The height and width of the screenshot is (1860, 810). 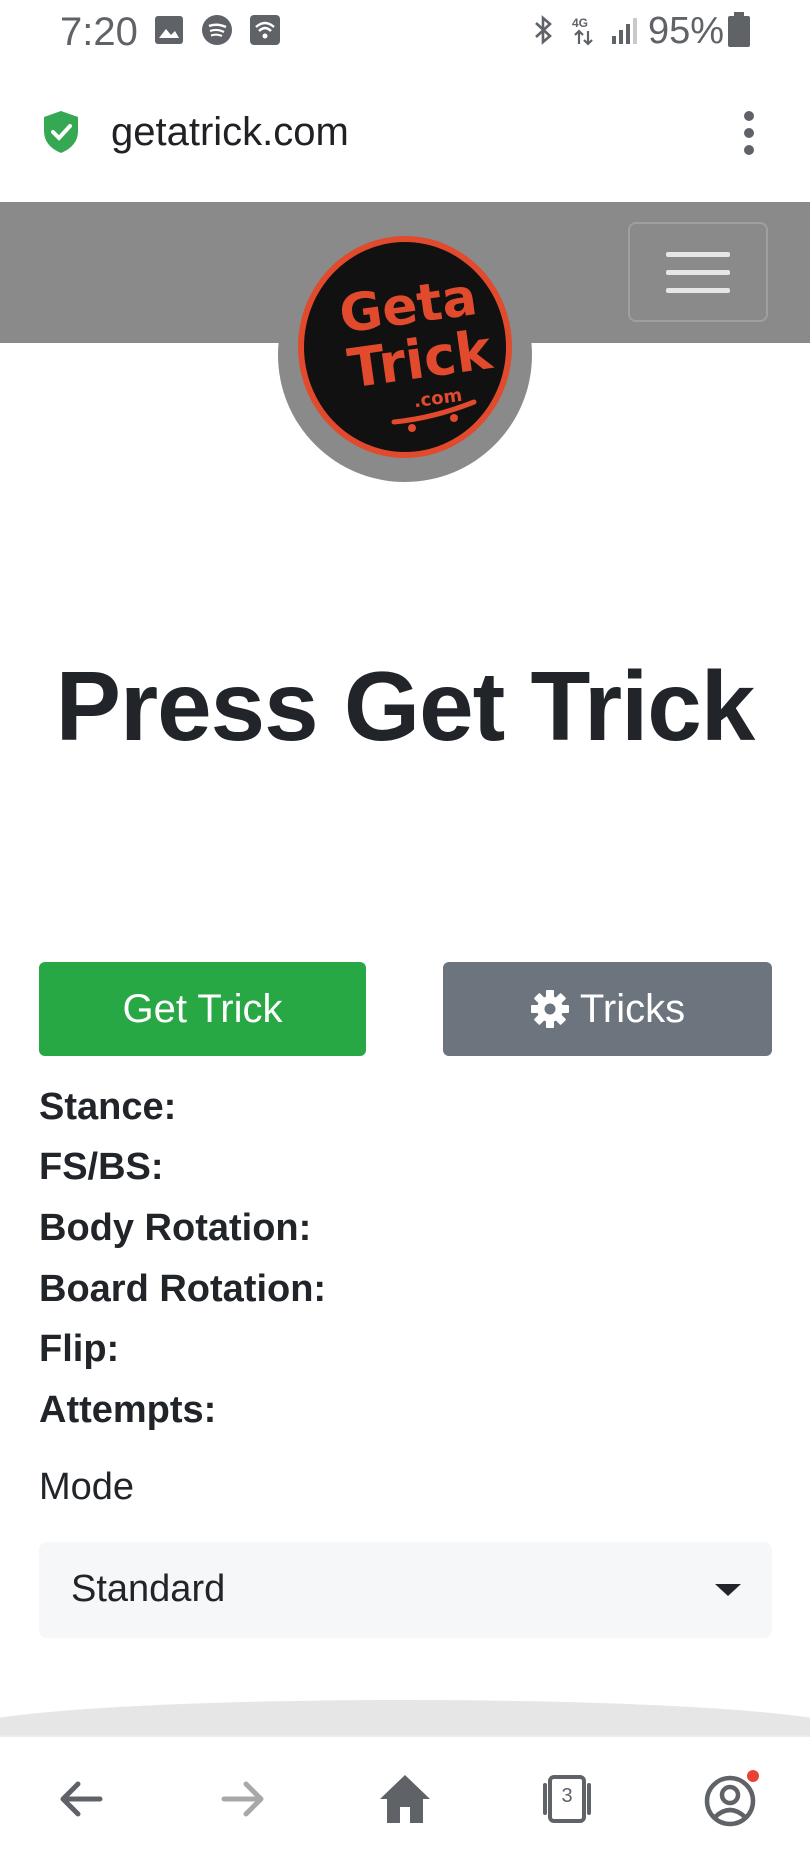 I want to click on tab-count: 3, so click(x=567, y=1796).